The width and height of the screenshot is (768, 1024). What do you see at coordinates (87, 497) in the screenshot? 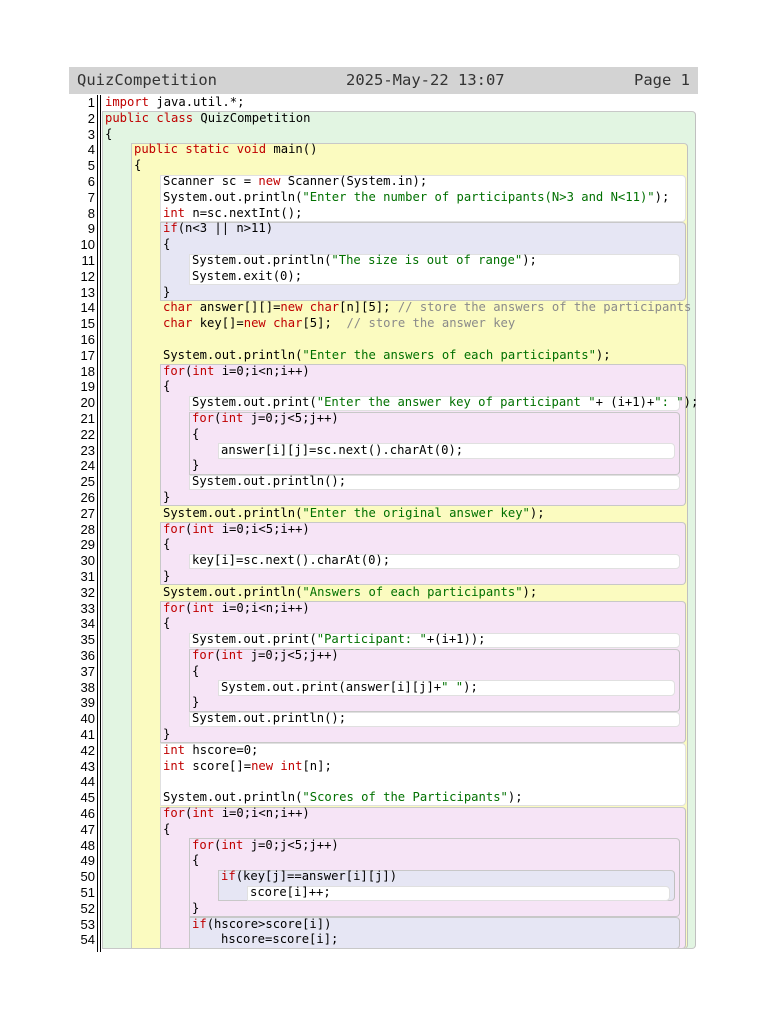
I see `line-number: 26` at bounding box center [87, 497].